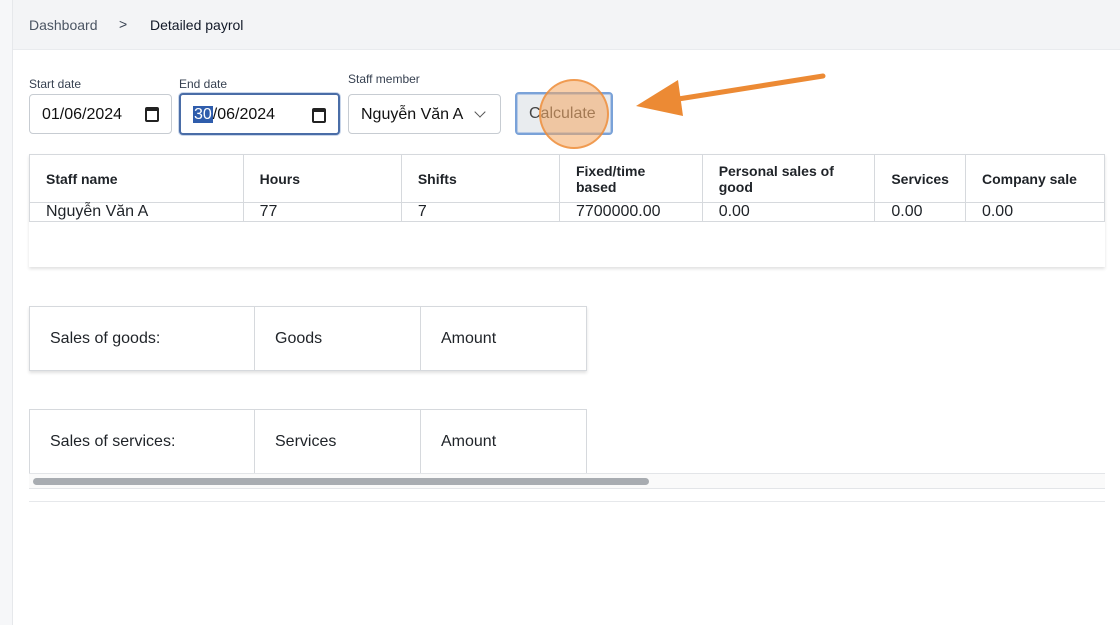 The image size is (1120, 625). What do you see at coordinates (136, 178) in the screenshot?
I see `header-staff-name: Staff name` at bounding box center [136, 178].